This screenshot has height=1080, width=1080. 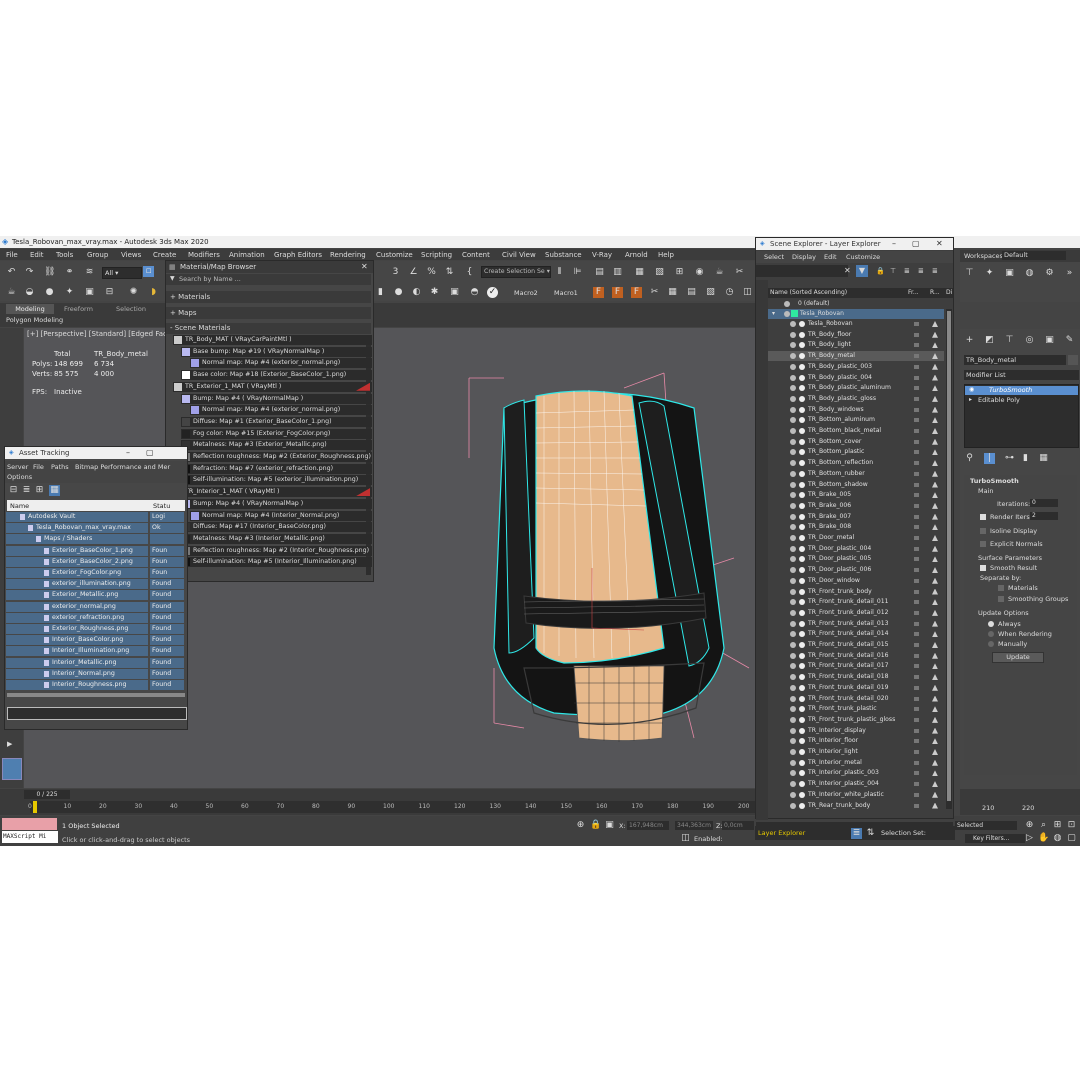 I want to click on fr-render-icon: F, so click(x=617, y=292).